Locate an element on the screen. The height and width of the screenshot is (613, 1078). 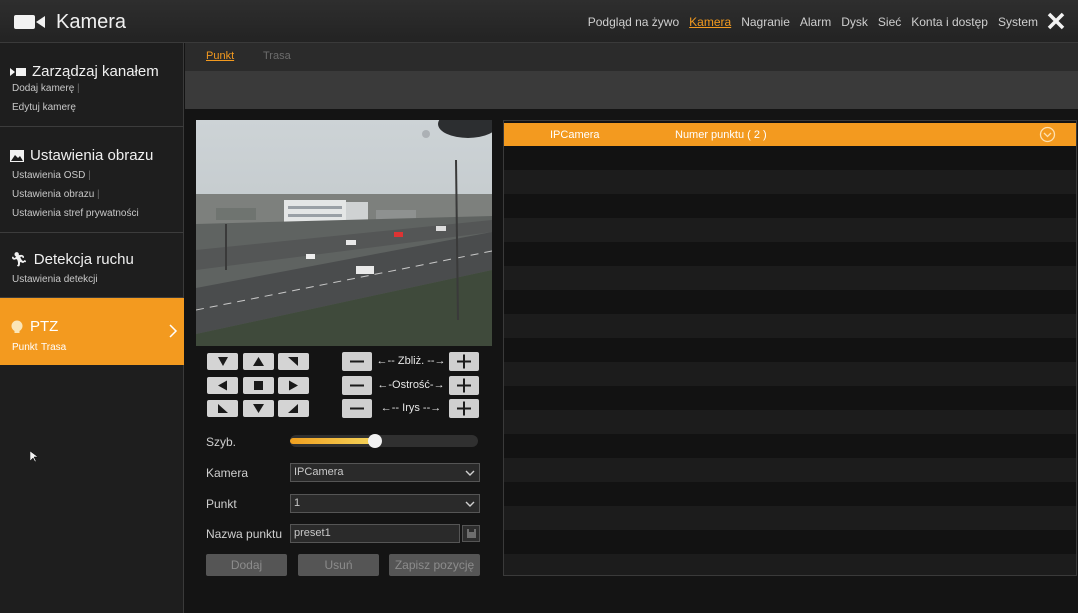
table-header: IPCamera Numer punktu ( 2 ) is located at coordinates (790, 134).